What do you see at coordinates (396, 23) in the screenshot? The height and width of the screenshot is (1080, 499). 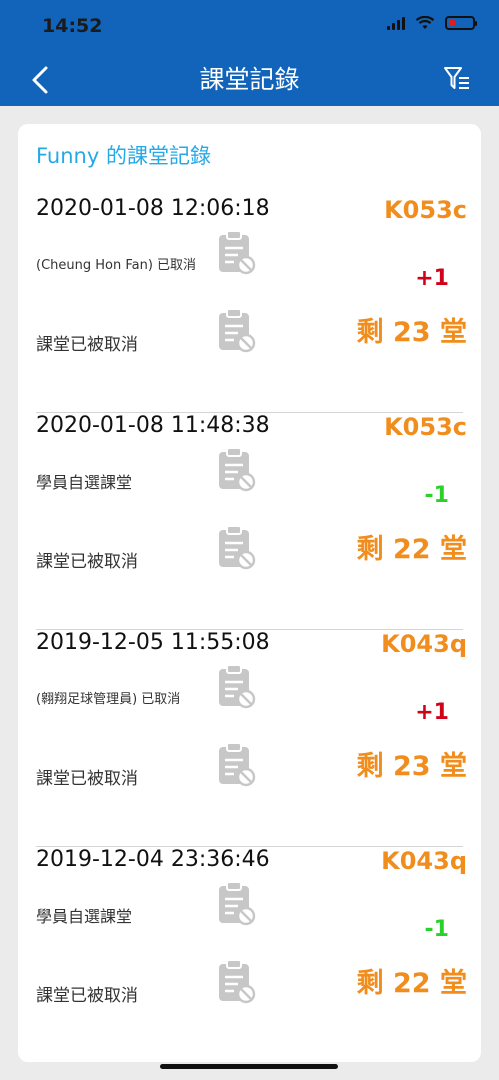 I see `signal-icon` at bounding box center [396, 23].